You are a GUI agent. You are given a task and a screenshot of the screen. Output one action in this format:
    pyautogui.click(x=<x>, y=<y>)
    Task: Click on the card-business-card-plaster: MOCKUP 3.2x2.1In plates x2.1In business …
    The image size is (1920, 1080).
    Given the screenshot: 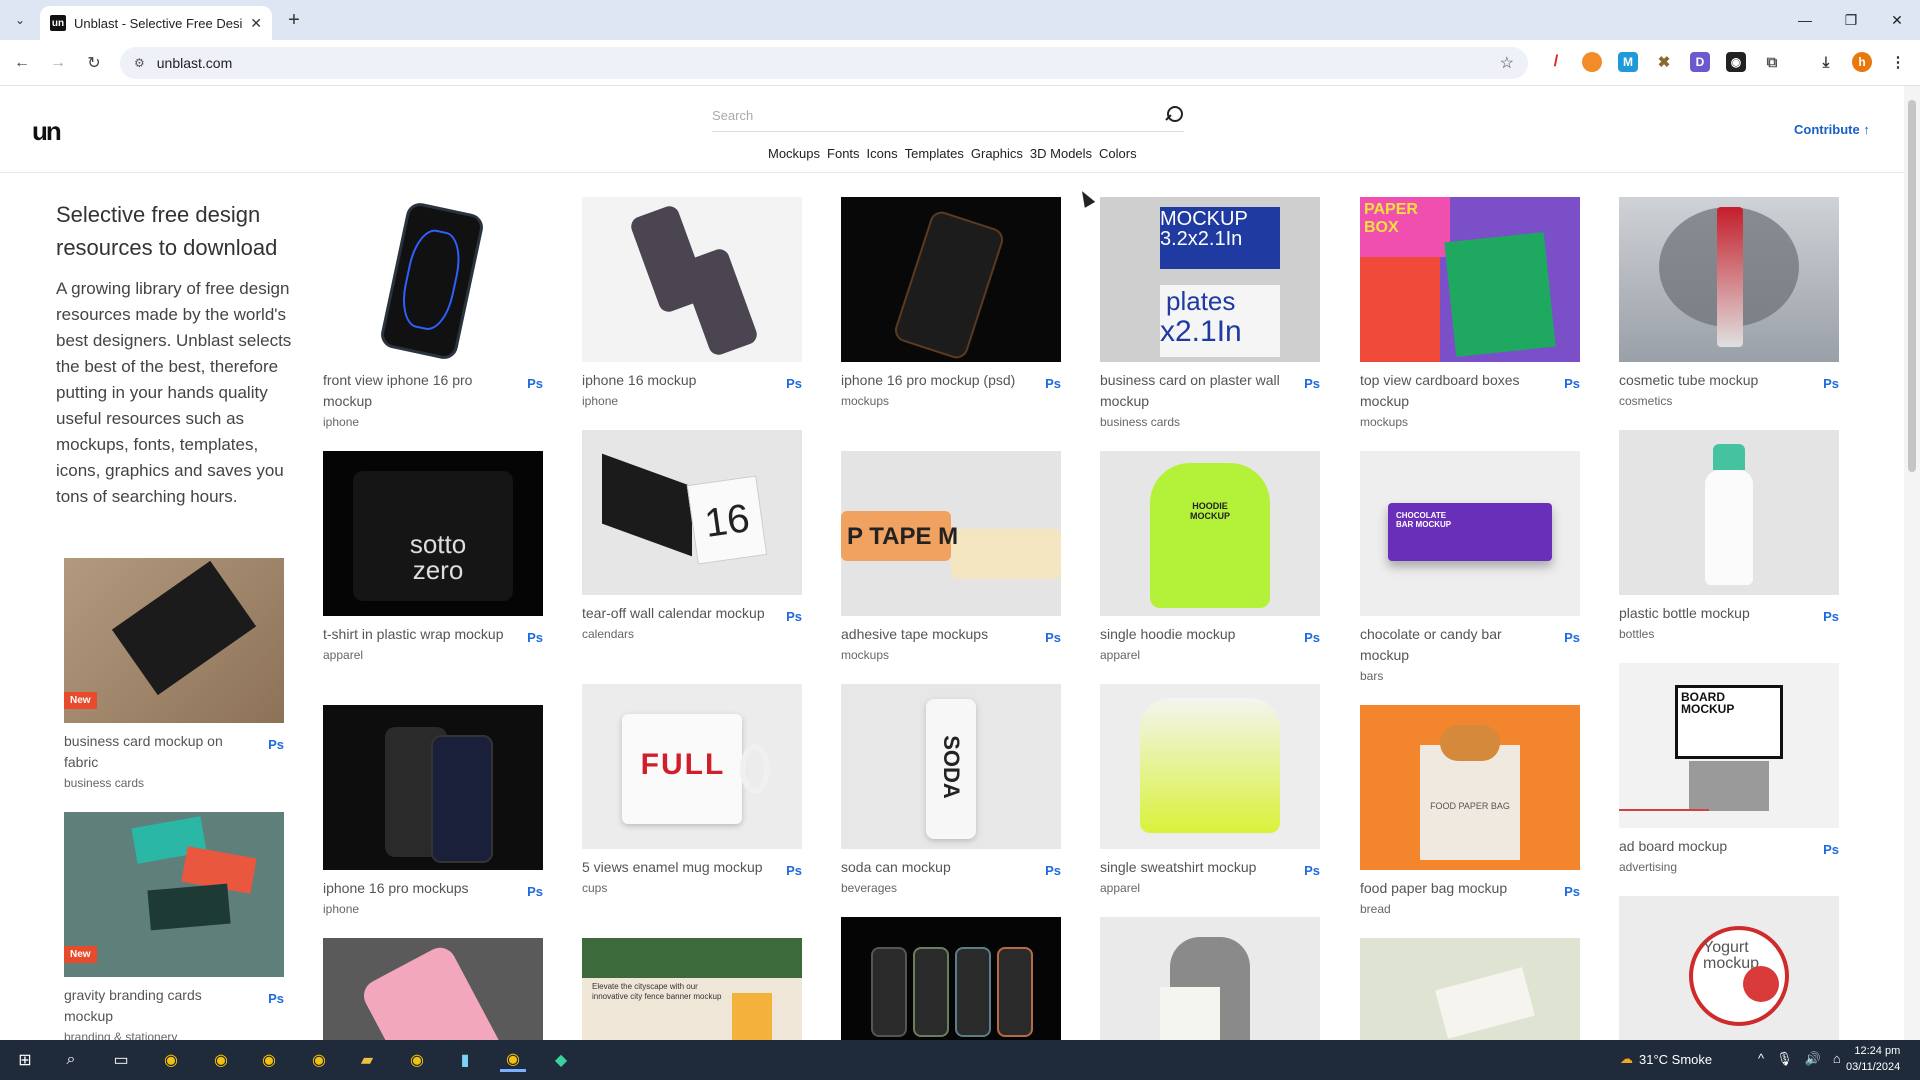 What is the action you would take?
    pyautogui.click(x=1210, y=313)
    